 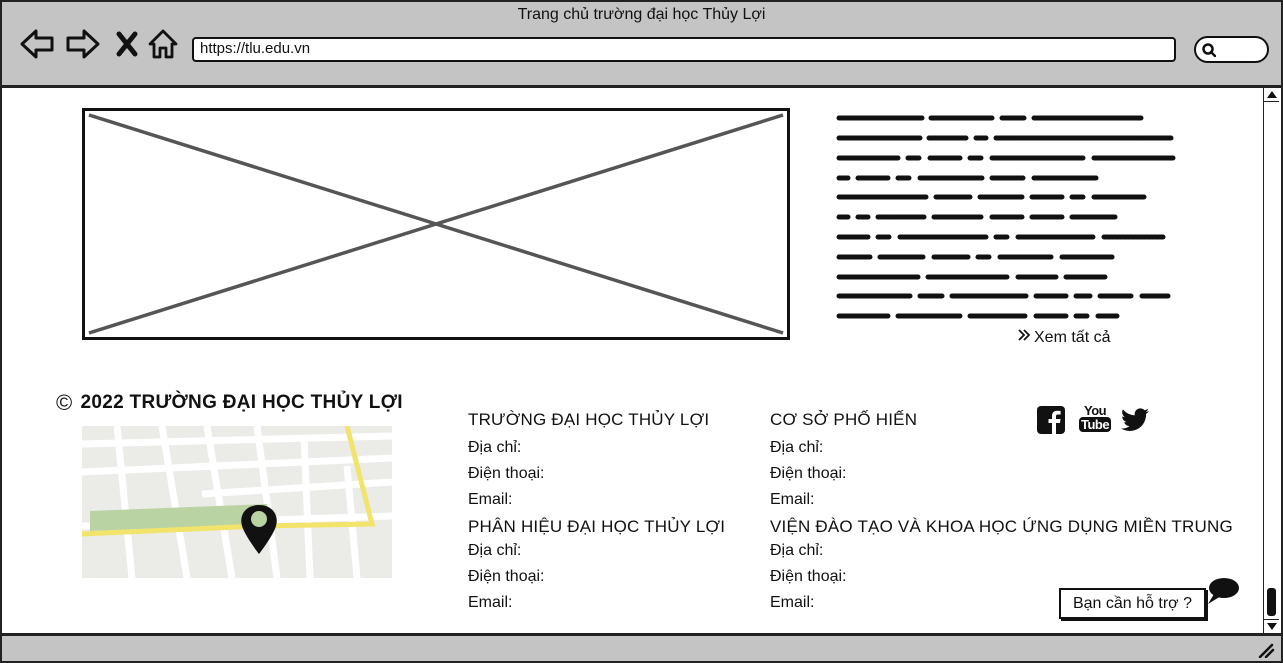 I want to click on twitter-icon, so click(x=1135, y=419).